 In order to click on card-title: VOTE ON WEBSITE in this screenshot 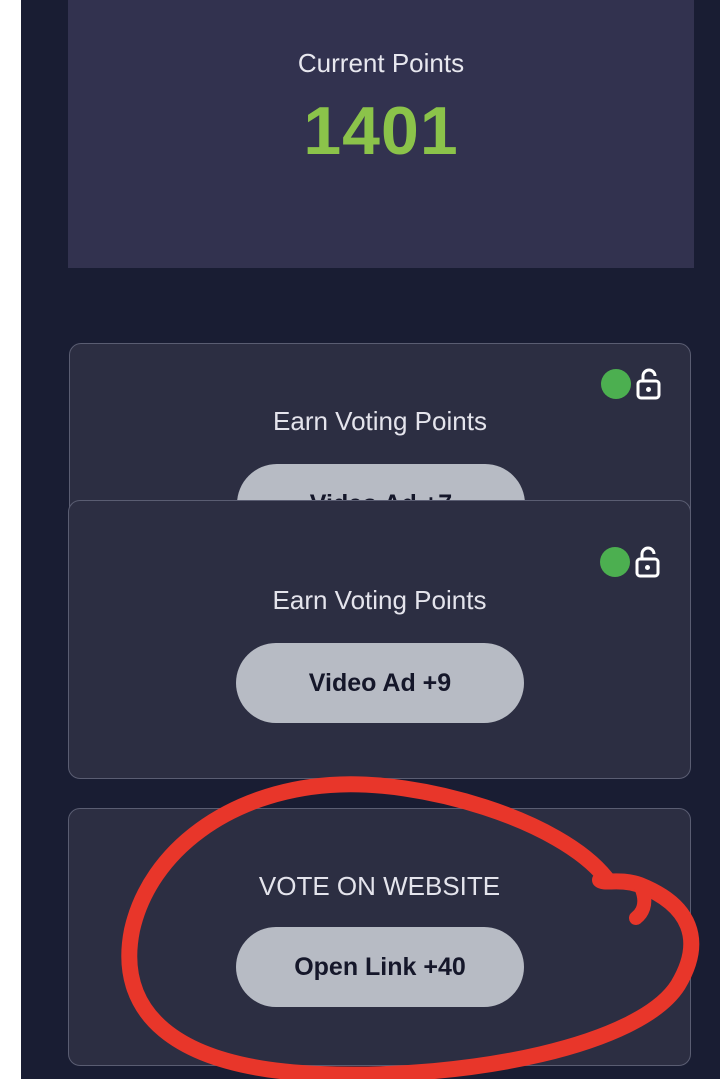, I will do `click(379, 886)`.